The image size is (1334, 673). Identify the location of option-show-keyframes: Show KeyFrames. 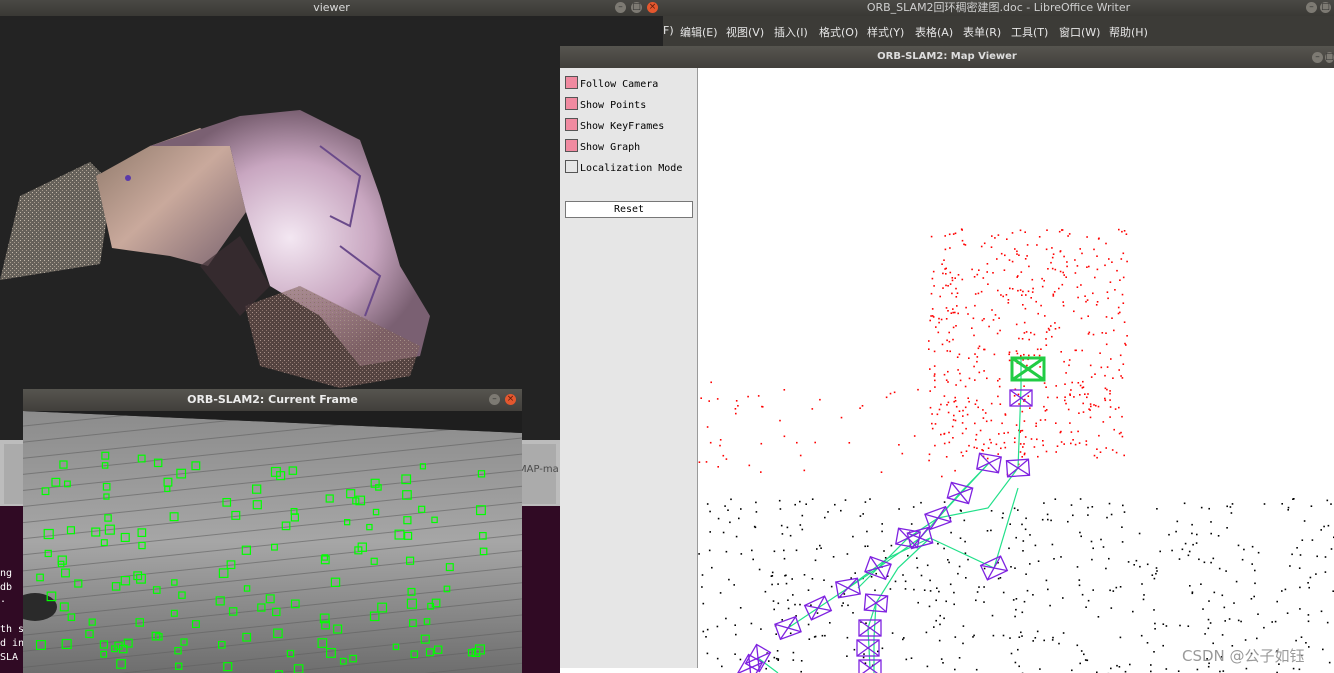
(614, 126).